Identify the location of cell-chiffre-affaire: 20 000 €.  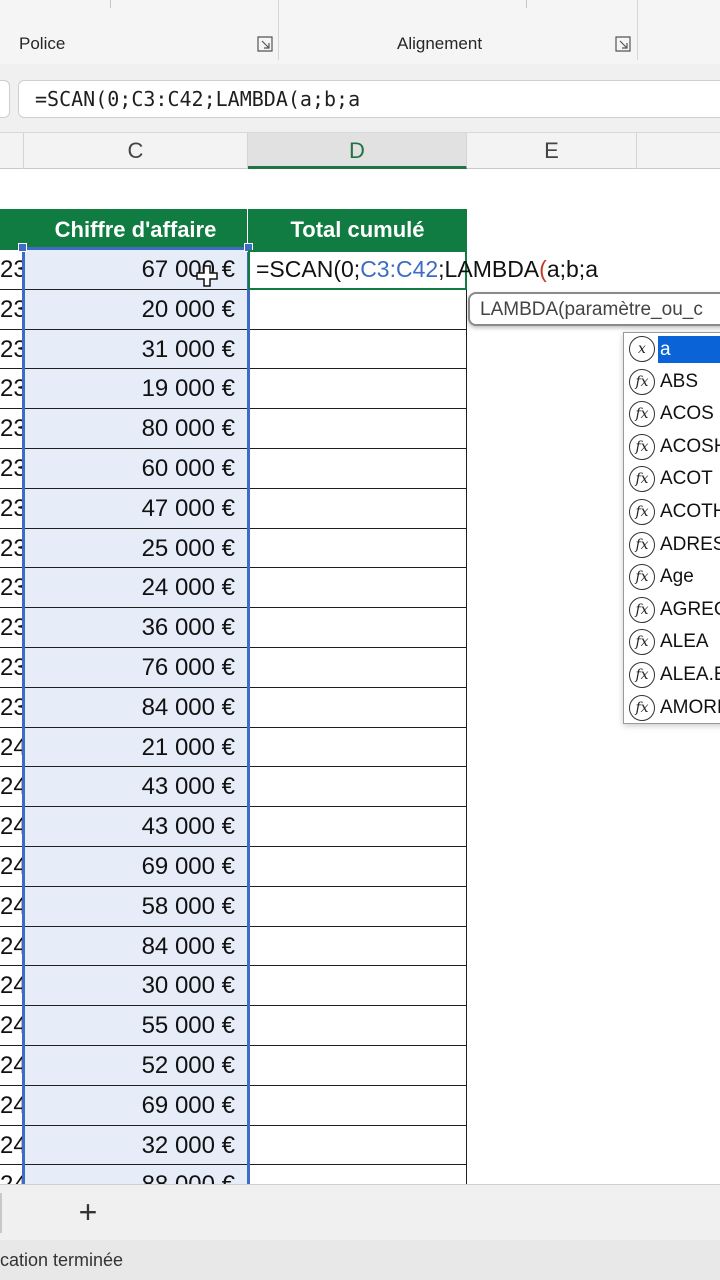
(136, 309).